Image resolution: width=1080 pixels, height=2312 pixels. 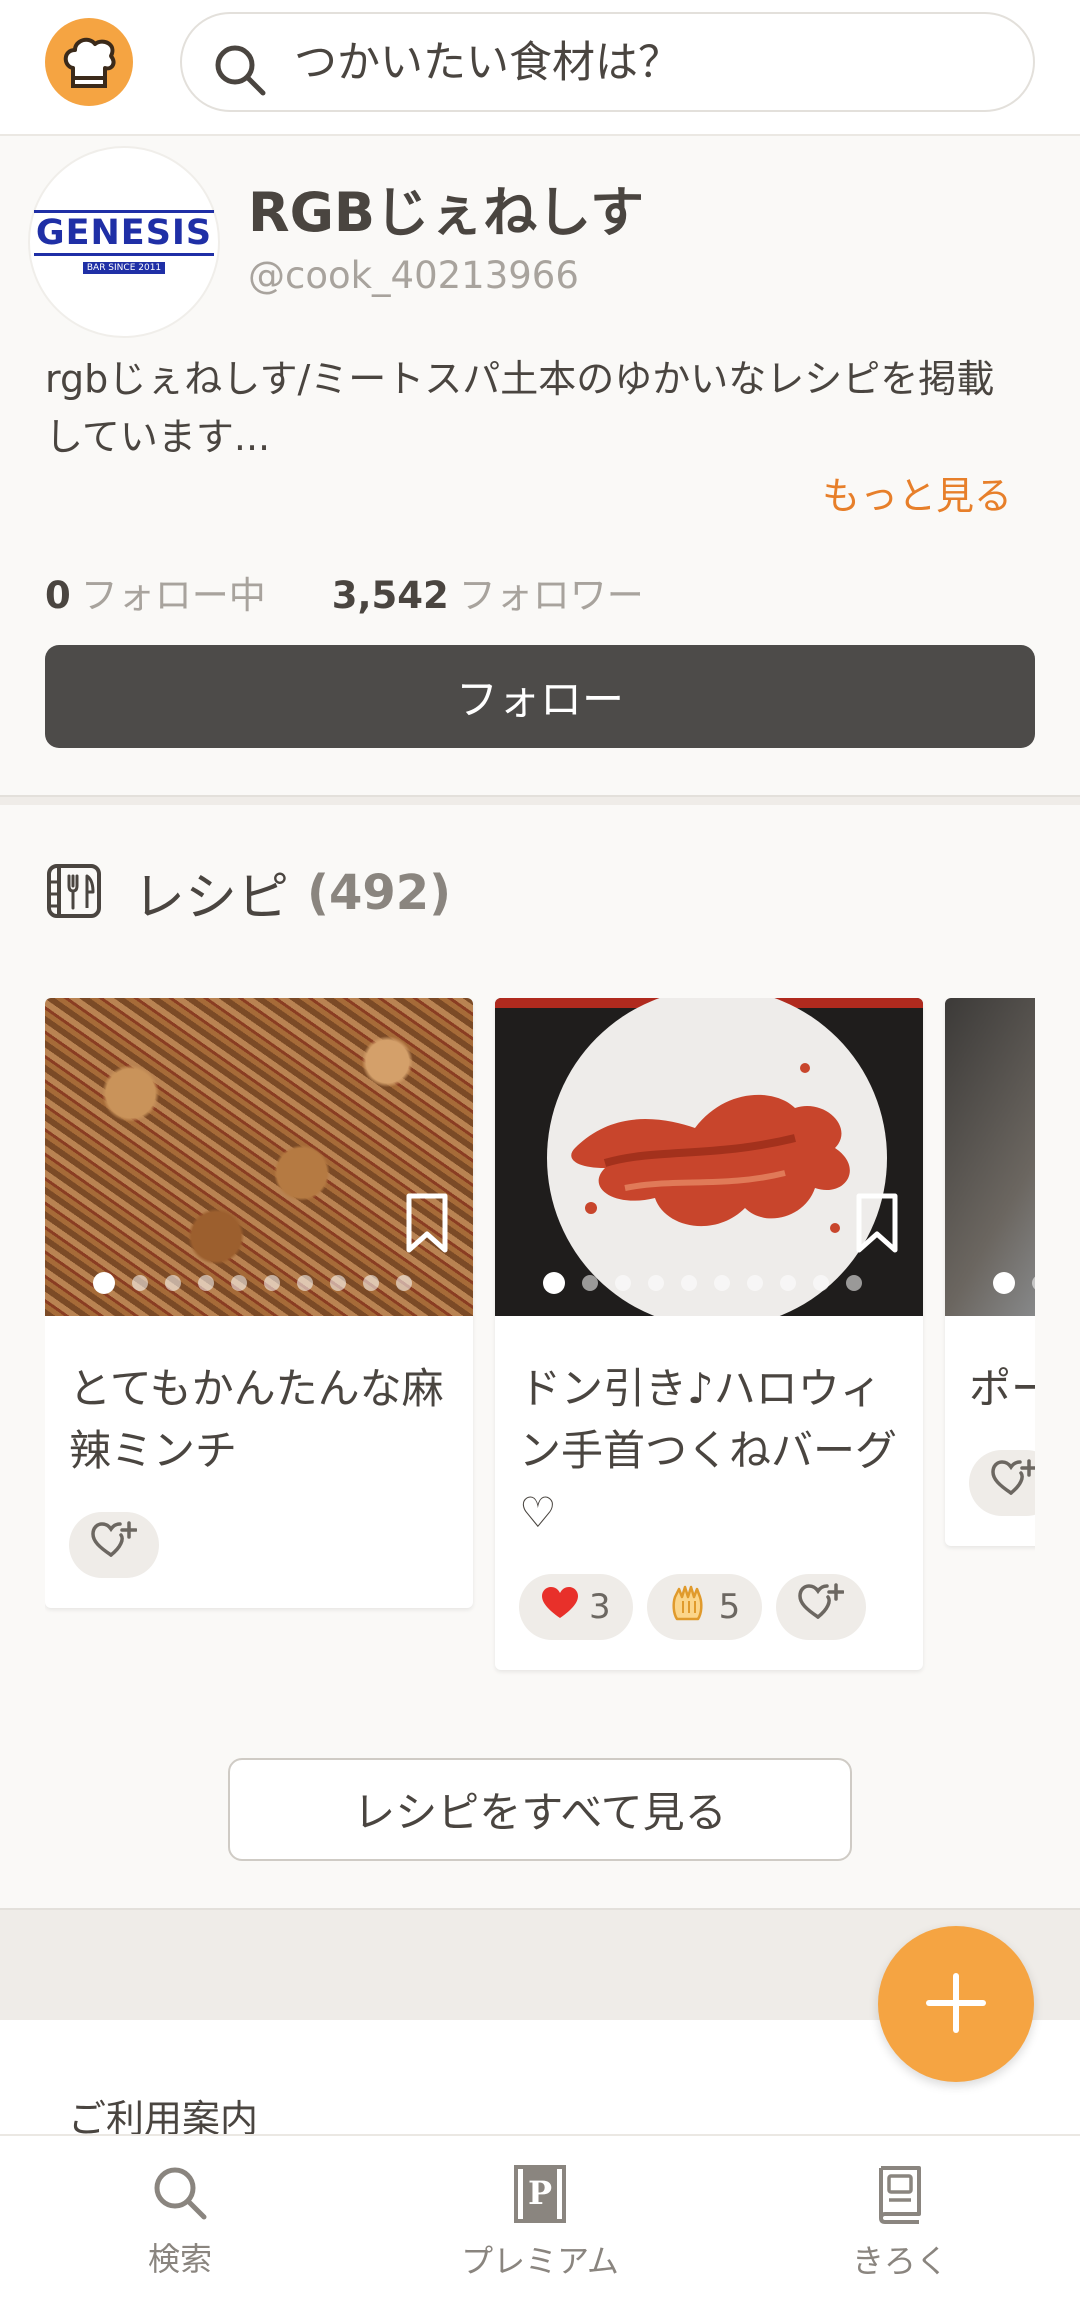 What do you see at coordinates (540, 800) in the screenshot?
I see `section-divider` at bounding box center [540, 800].